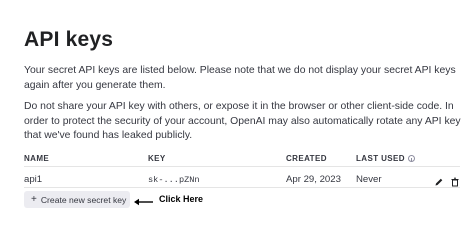 The height and width of the screenshot is (248, 474). What do you see at coordinates (242, 166) in the screenshot?
I see `header-divider` at bounding box center [242, 166].